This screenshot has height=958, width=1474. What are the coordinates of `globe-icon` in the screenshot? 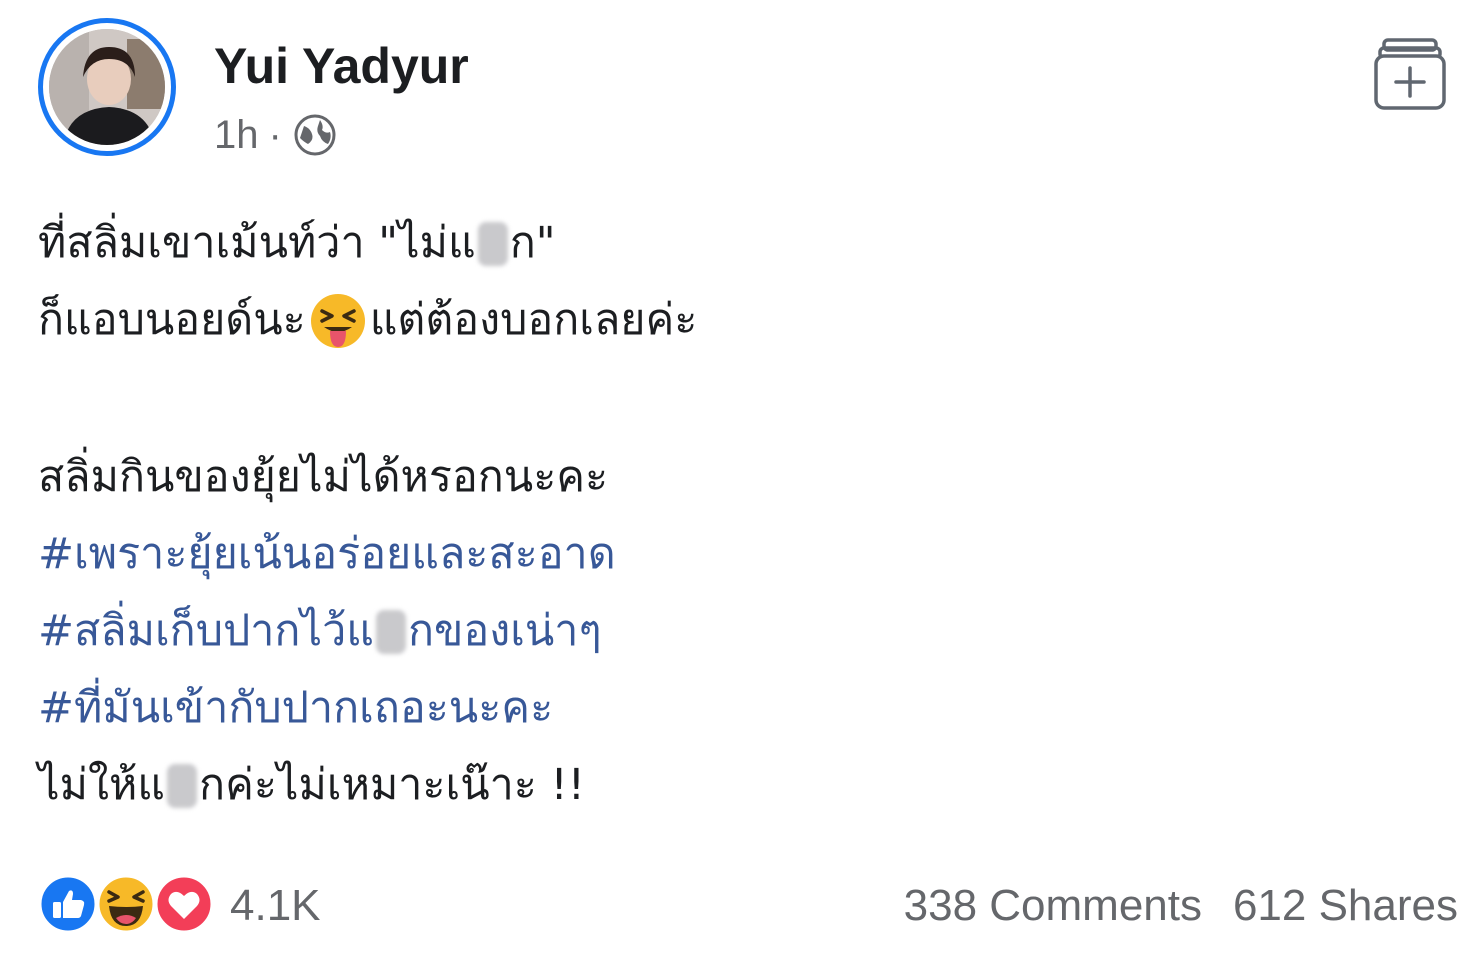 It's located at (315, 135).